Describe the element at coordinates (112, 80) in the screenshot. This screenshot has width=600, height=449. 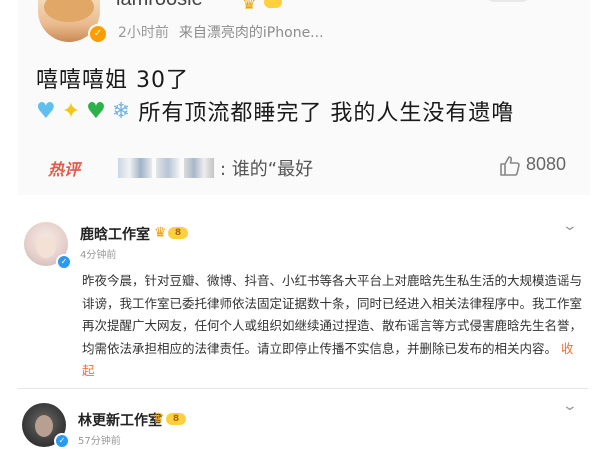
I see `post-text-line1: 嘻嘻嘻姐 30了` at that location.